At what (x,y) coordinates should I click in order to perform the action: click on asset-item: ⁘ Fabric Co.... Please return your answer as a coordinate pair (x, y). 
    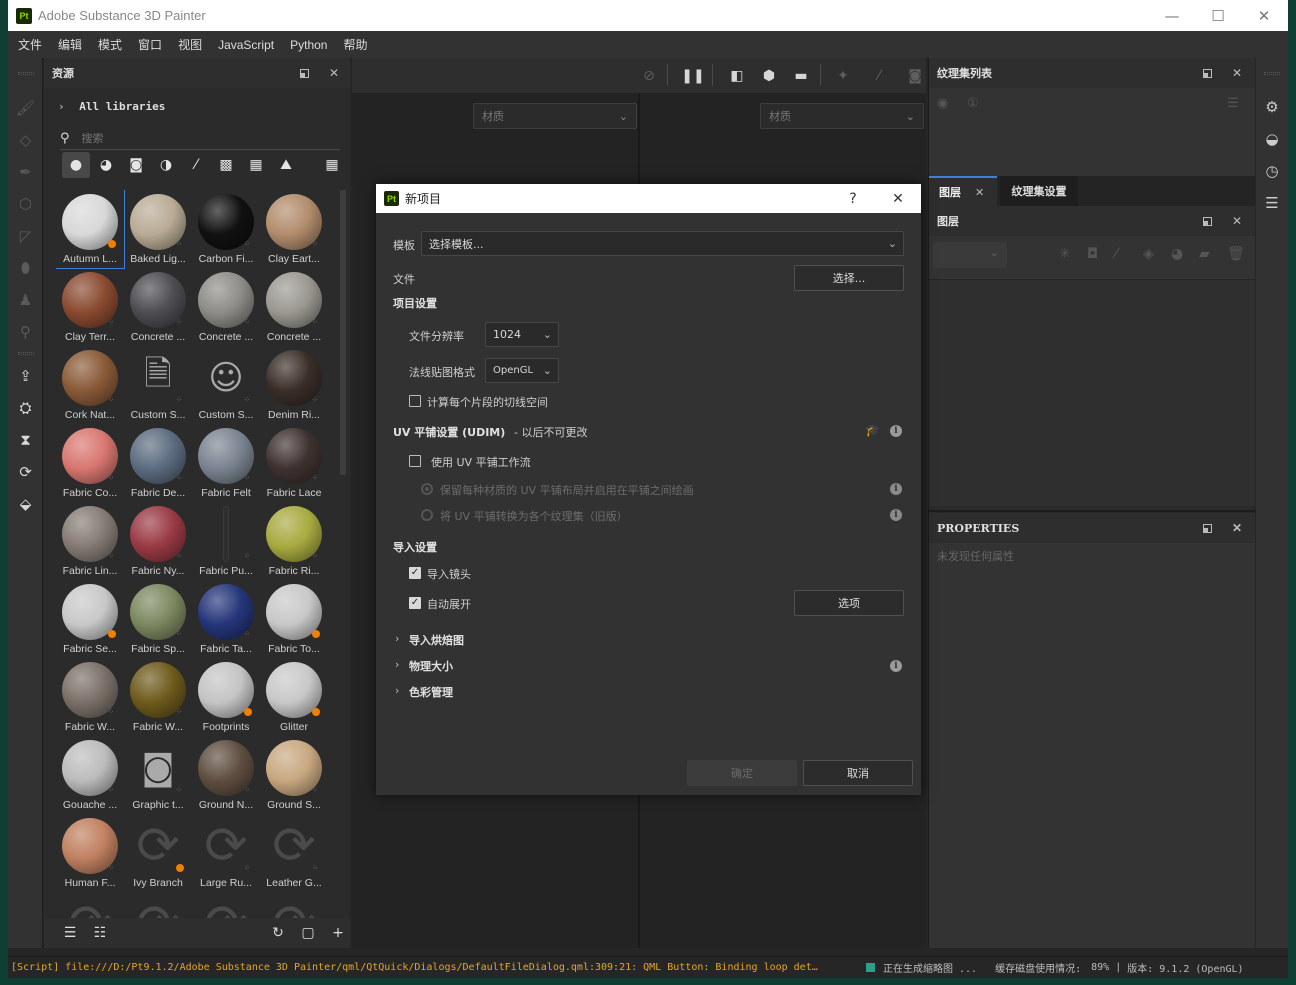
    Looking at the image, I should click on (90, 463).